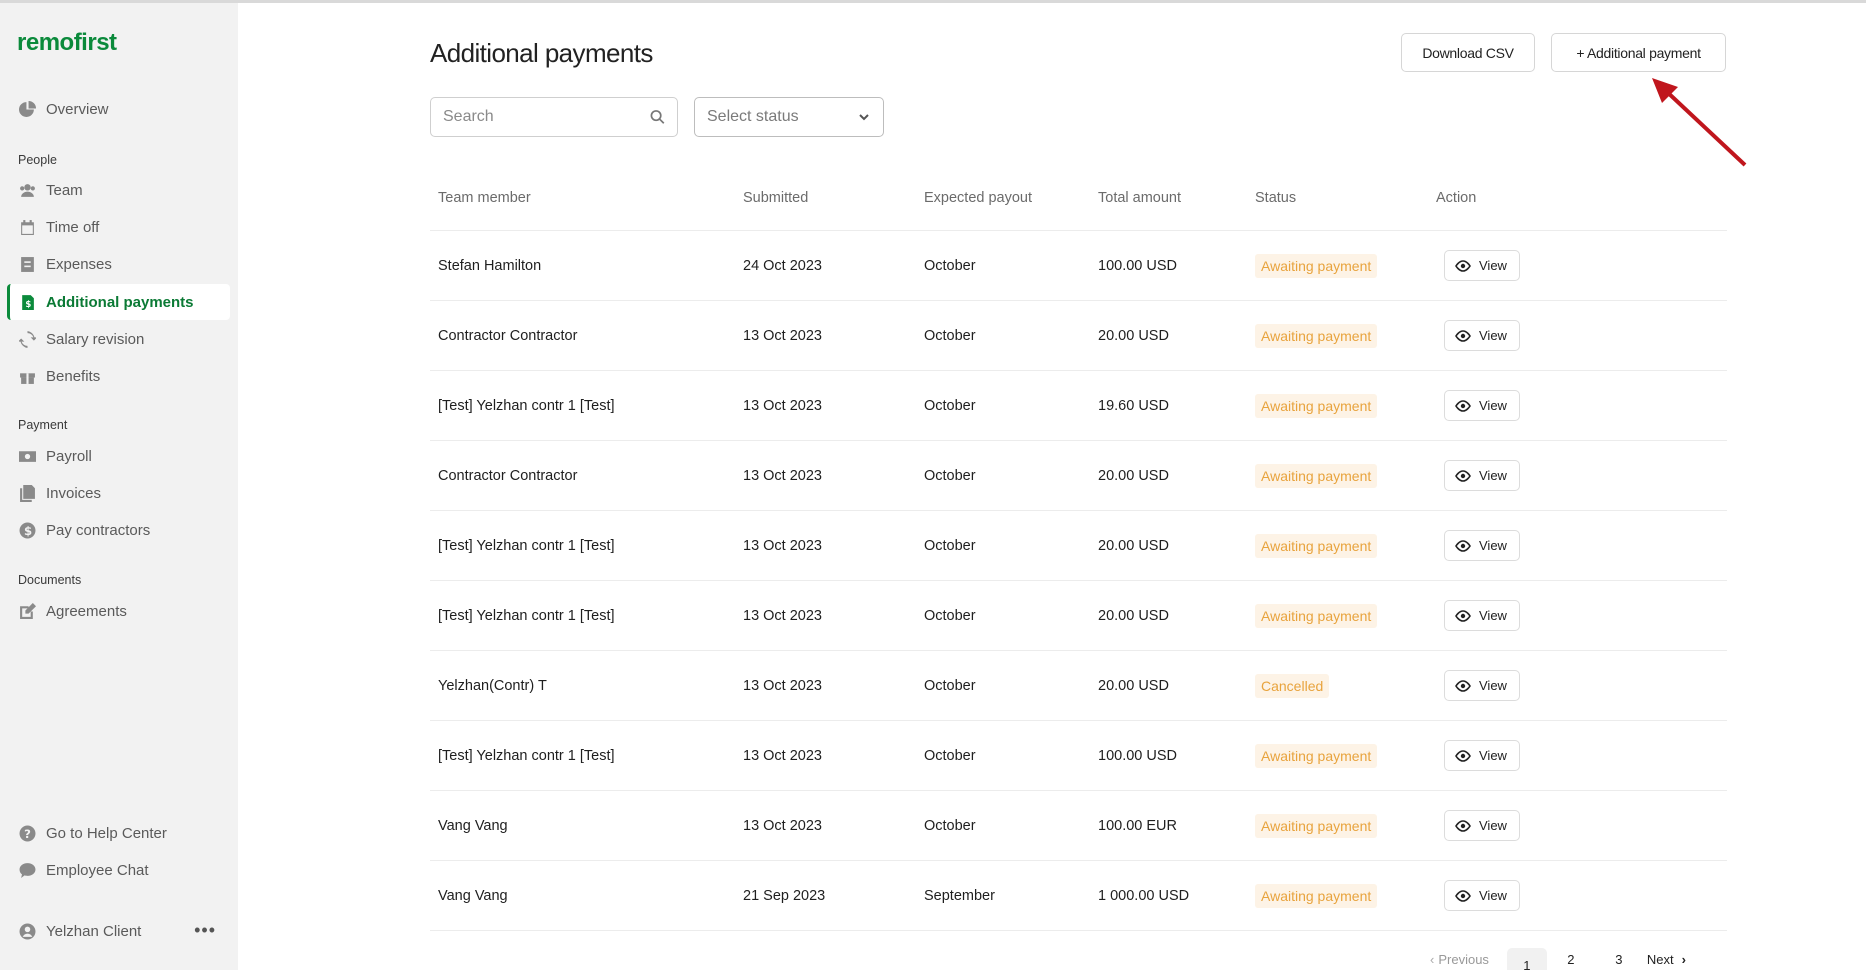 The height and width of the screenshot is (970, 1866). What do you see at coordinates (1571, 959) in the screenshot?
I see `page-button-2: 2` at bounding box center [1571, 959].